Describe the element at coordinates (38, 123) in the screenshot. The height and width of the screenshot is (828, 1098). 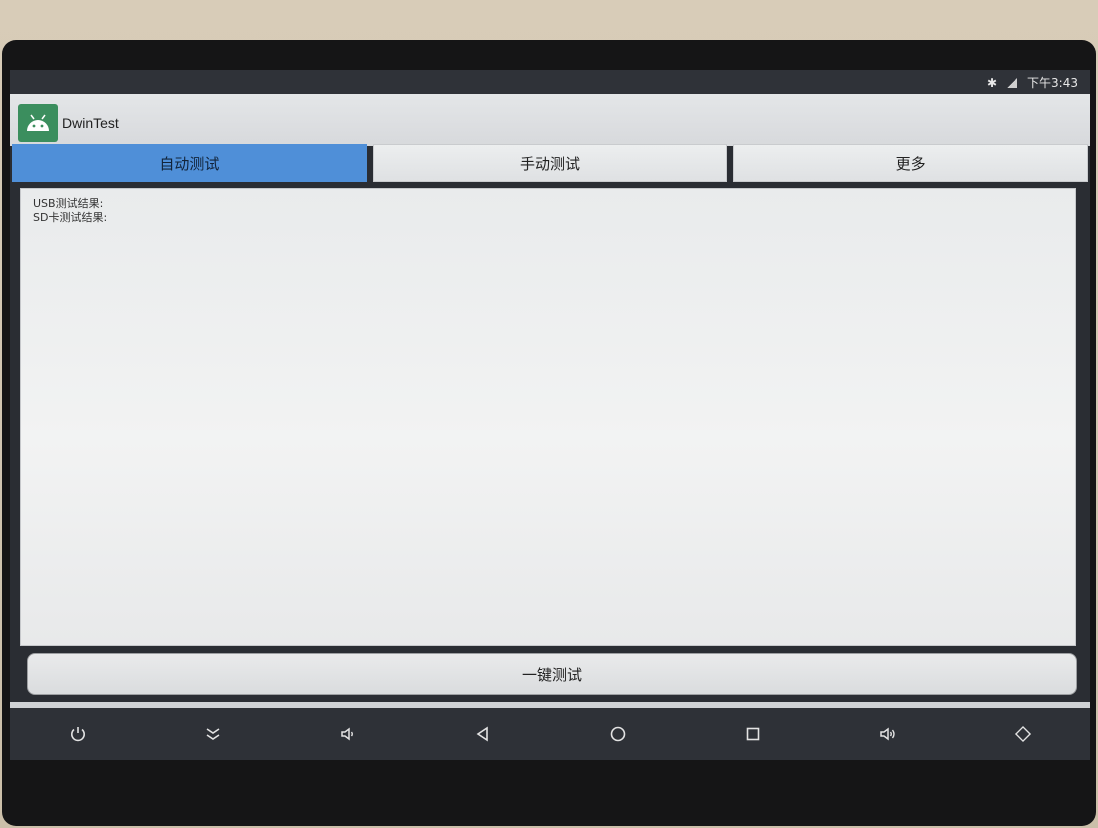
I see `android-icon` at that location.